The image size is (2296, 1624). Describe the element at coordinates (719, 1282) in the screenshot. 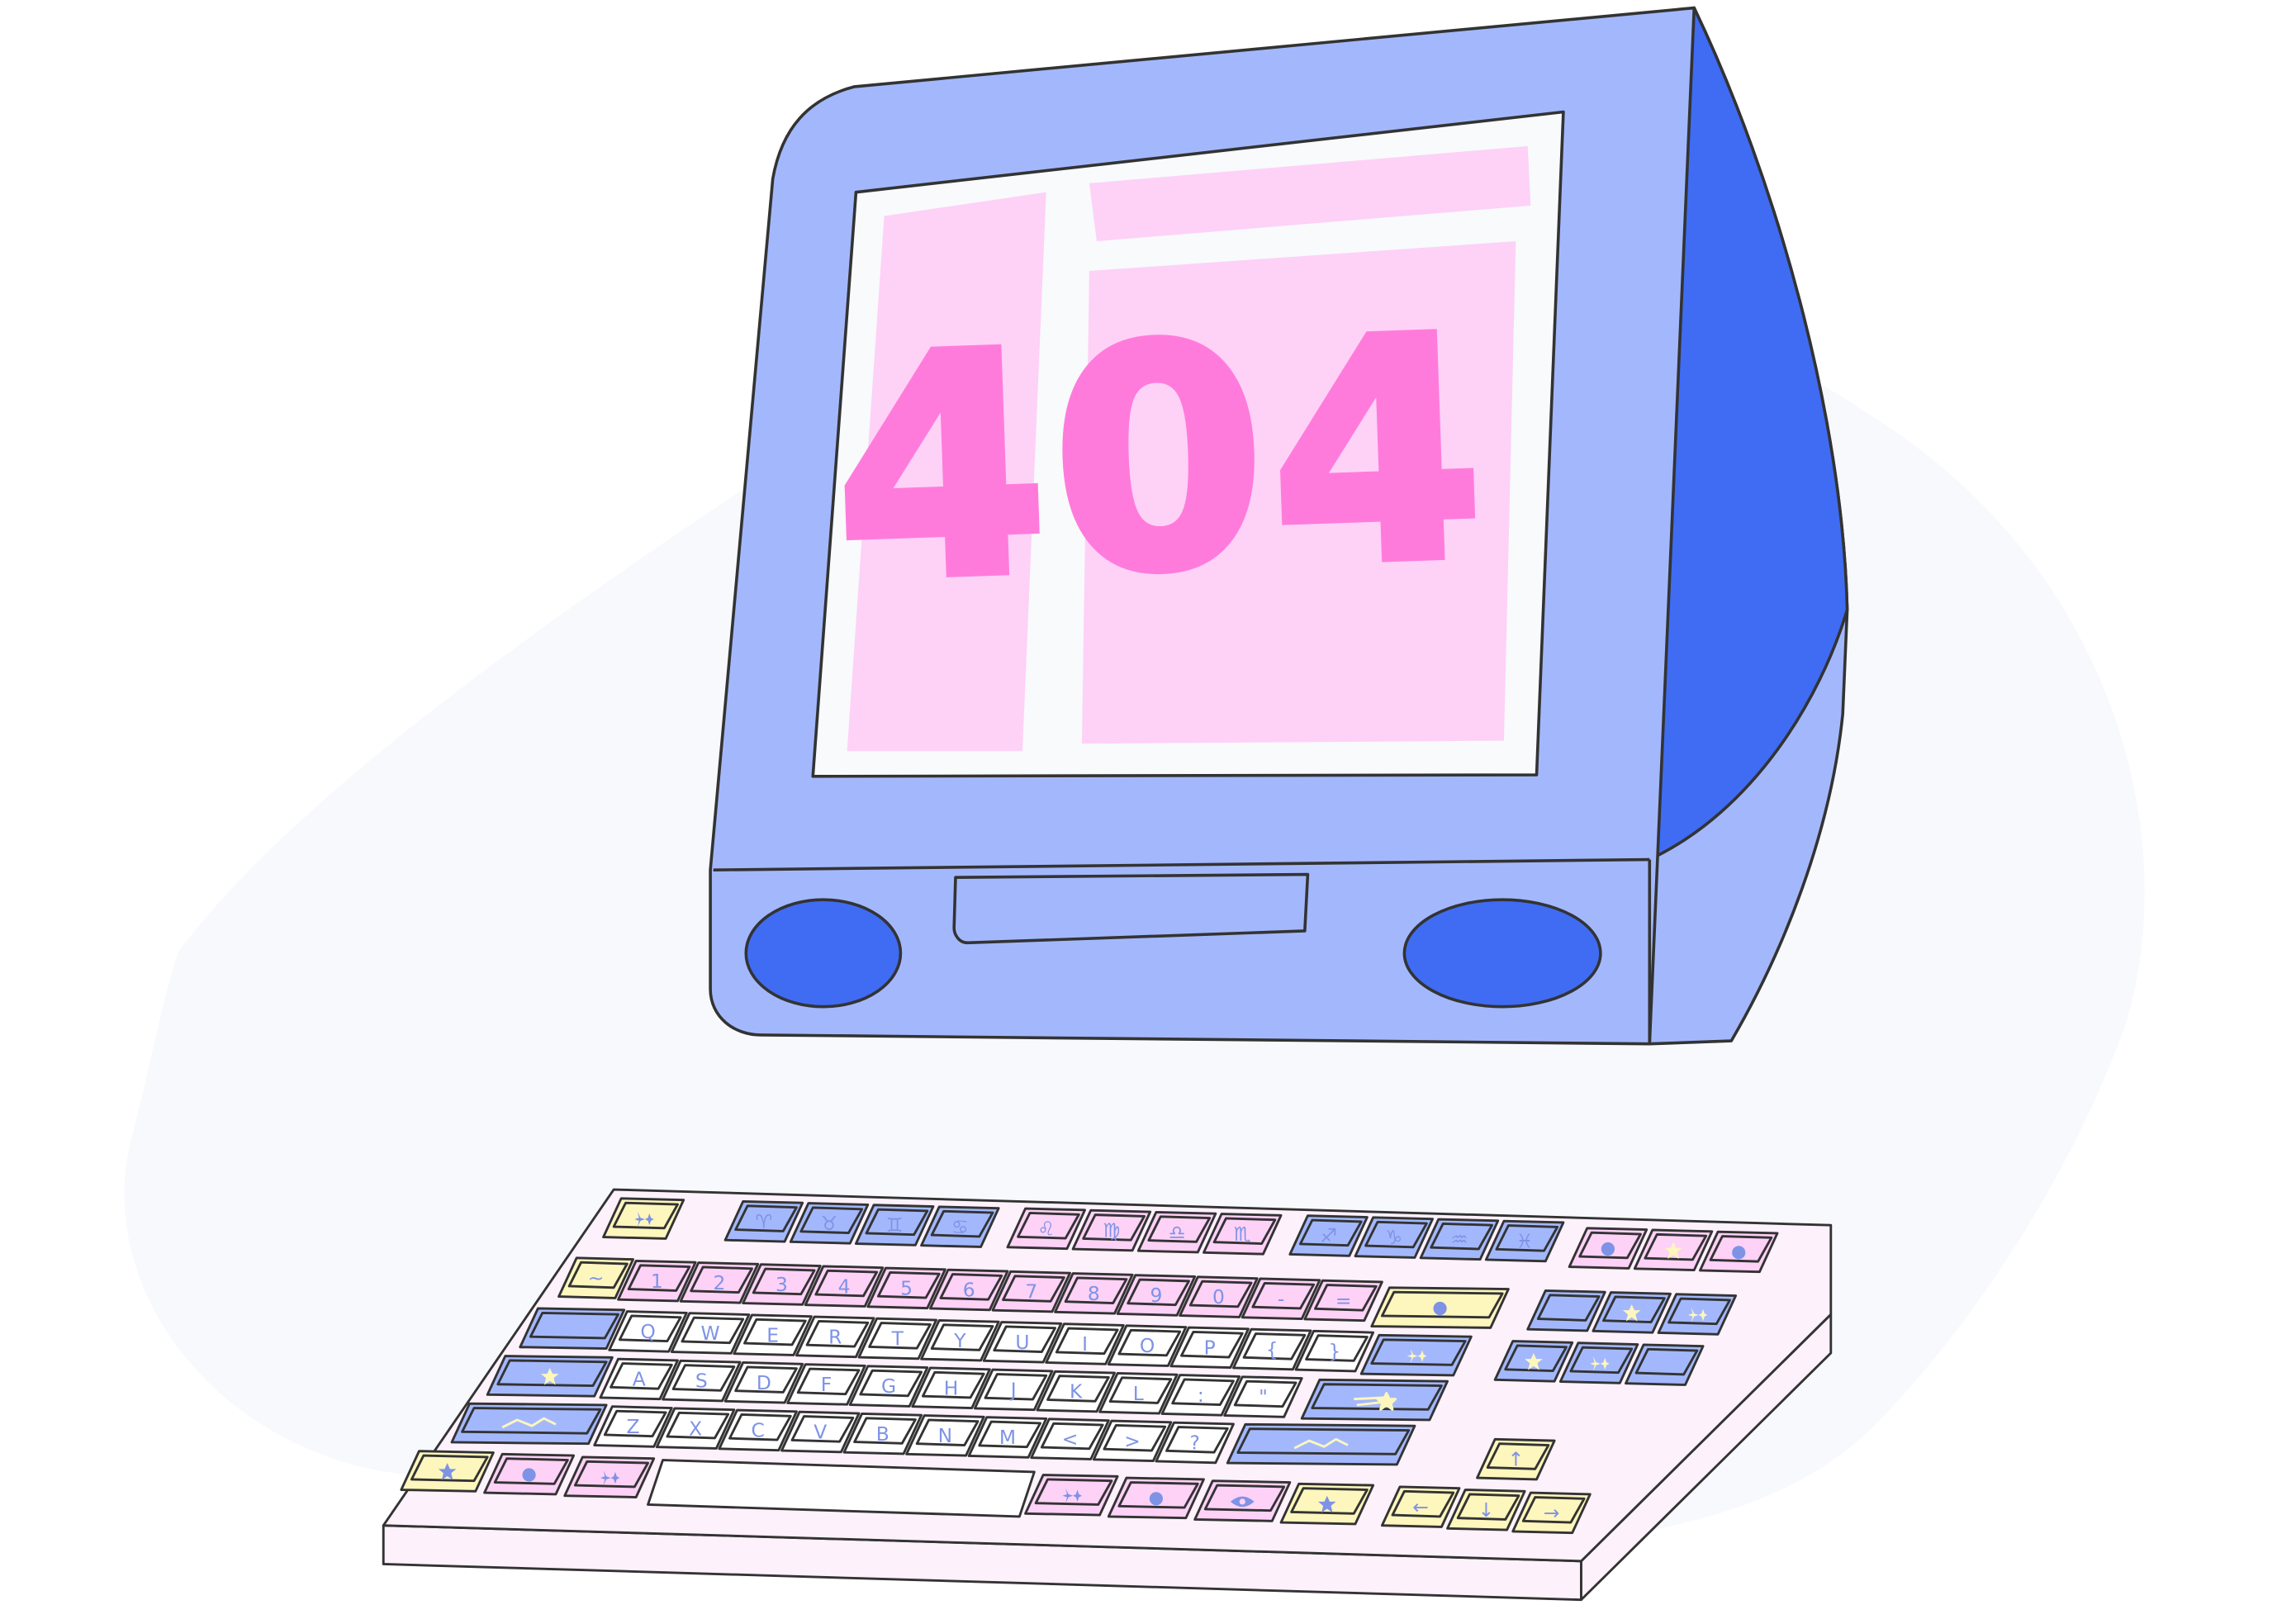

I see `key-2-legend: 2` at that location.